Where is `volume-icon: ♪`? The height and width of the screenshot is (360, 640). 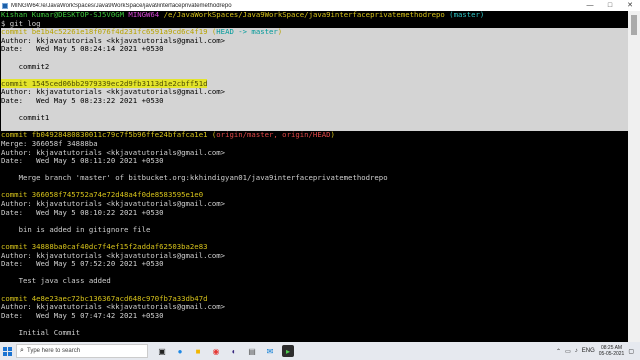 volume-icon: ♪ is located at coordinates (576, 351).